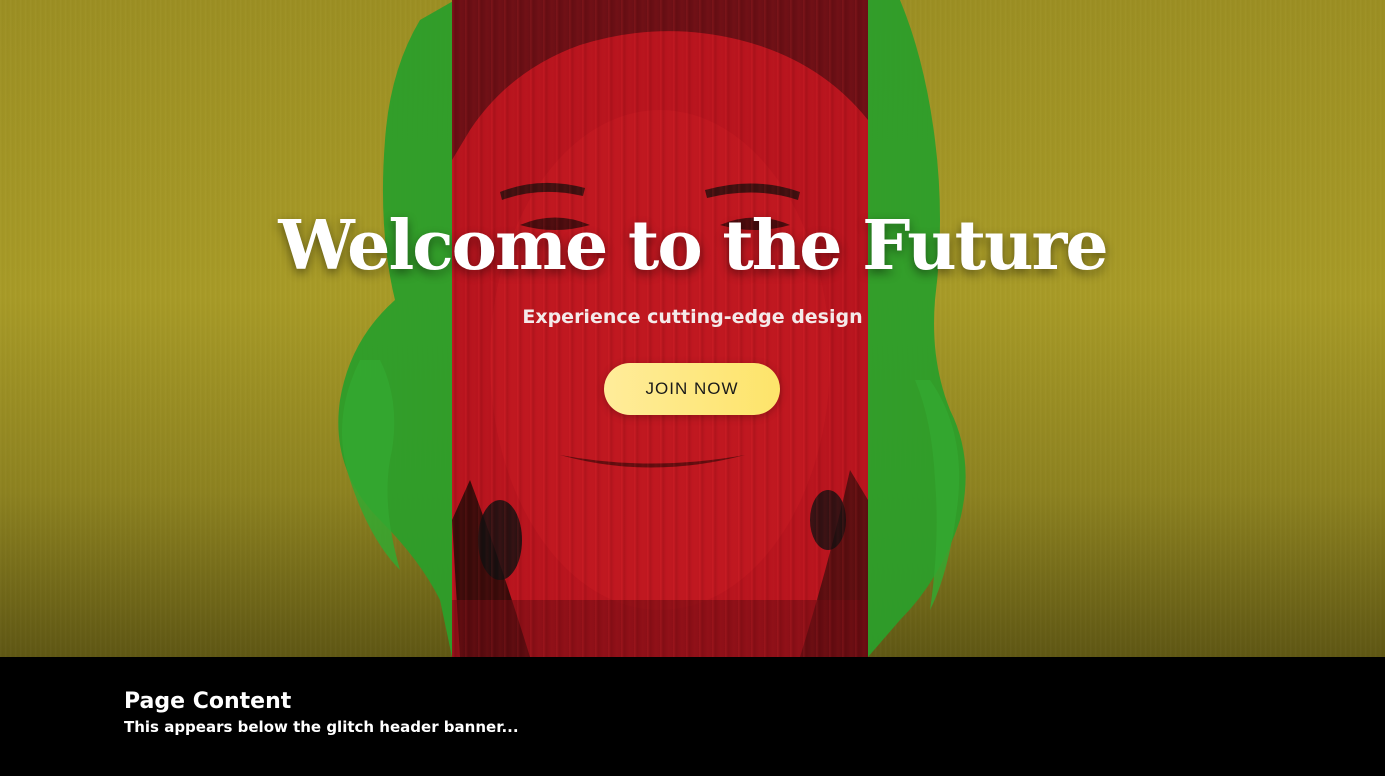  What do you see at coordinates (208, 701) in the screenshot?
I see `page-content-heading: Page Content` at bounding box center [208, 701].